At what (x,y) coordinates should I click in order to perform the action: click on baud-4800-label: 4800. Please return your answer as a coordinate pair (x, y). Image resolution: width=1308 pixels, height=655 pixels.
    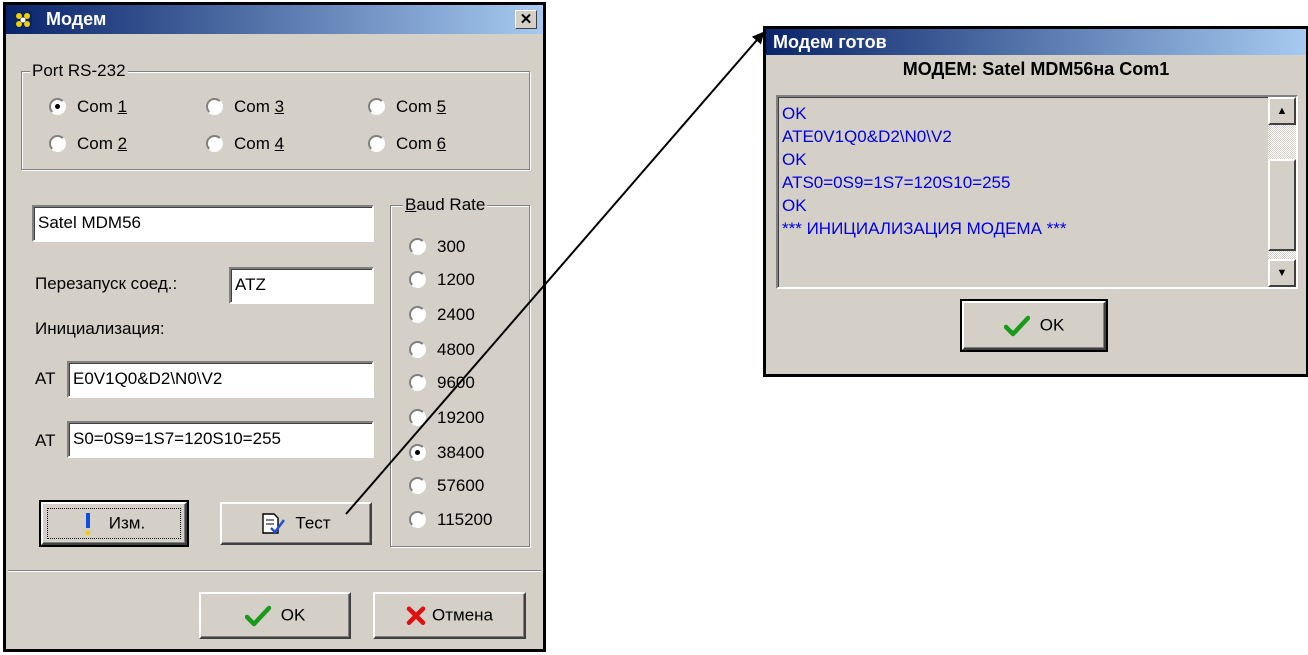
    Looking at the image, I should click on (456, 349).